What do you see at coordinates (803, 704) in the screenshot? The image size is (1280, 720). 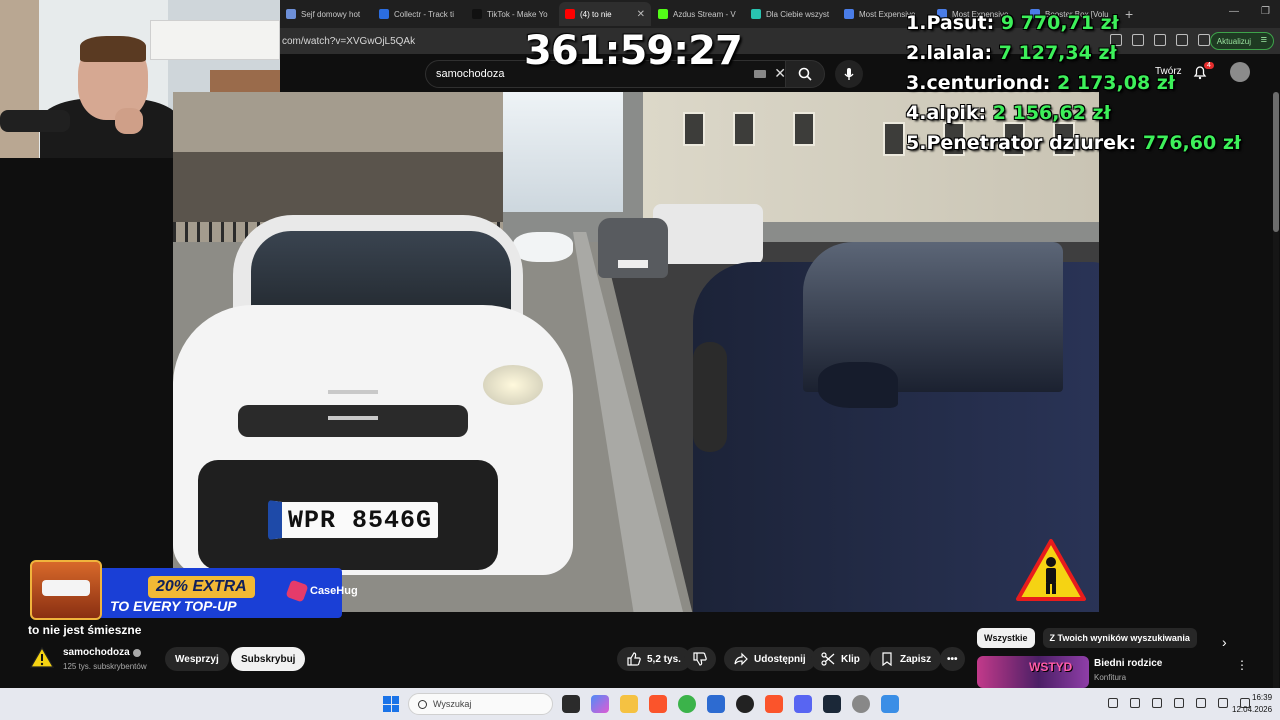 I see `discord-icon` at bounding box center [803, 704].